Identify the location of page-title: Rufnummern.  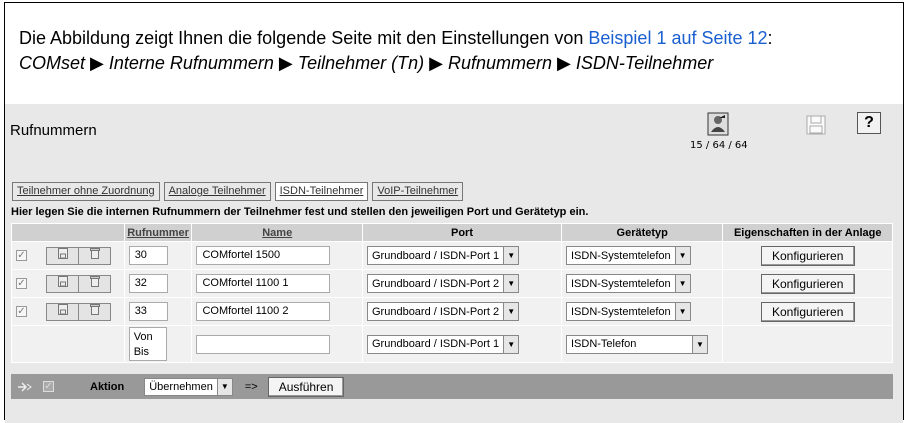
(53, 130).